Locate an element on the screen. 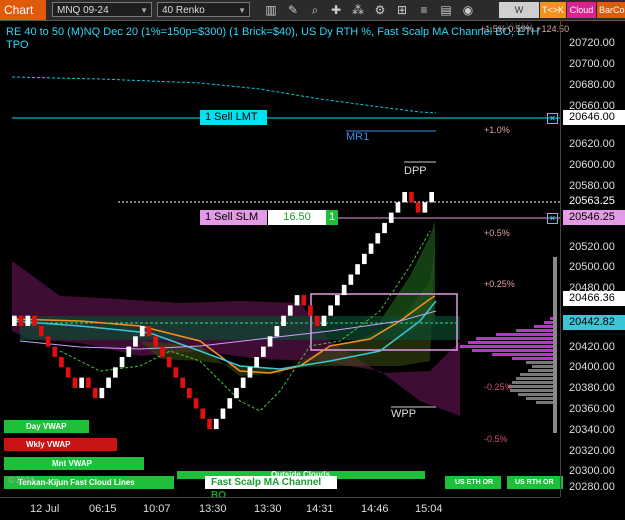  volume-profile-spine is located at coordinates (555, 345).